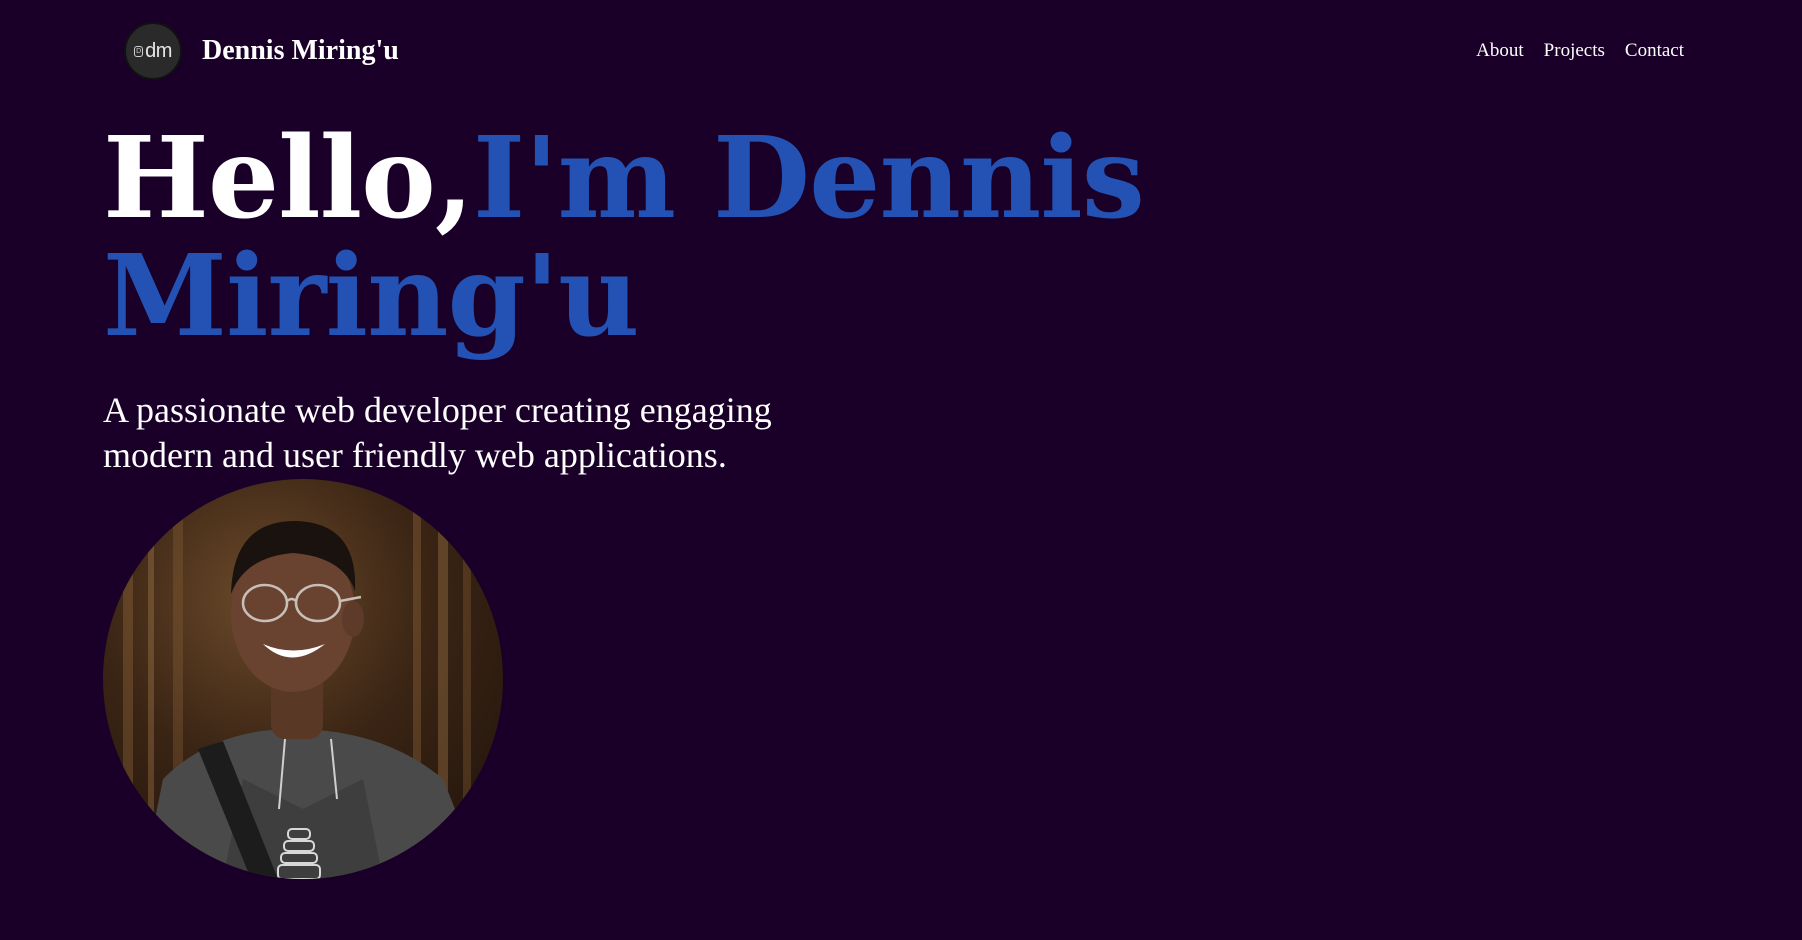 Image resolution: width=1802 pixels, height=940 pixels. I want to click on nav-link-contact: Contact, so click(1654, 51).